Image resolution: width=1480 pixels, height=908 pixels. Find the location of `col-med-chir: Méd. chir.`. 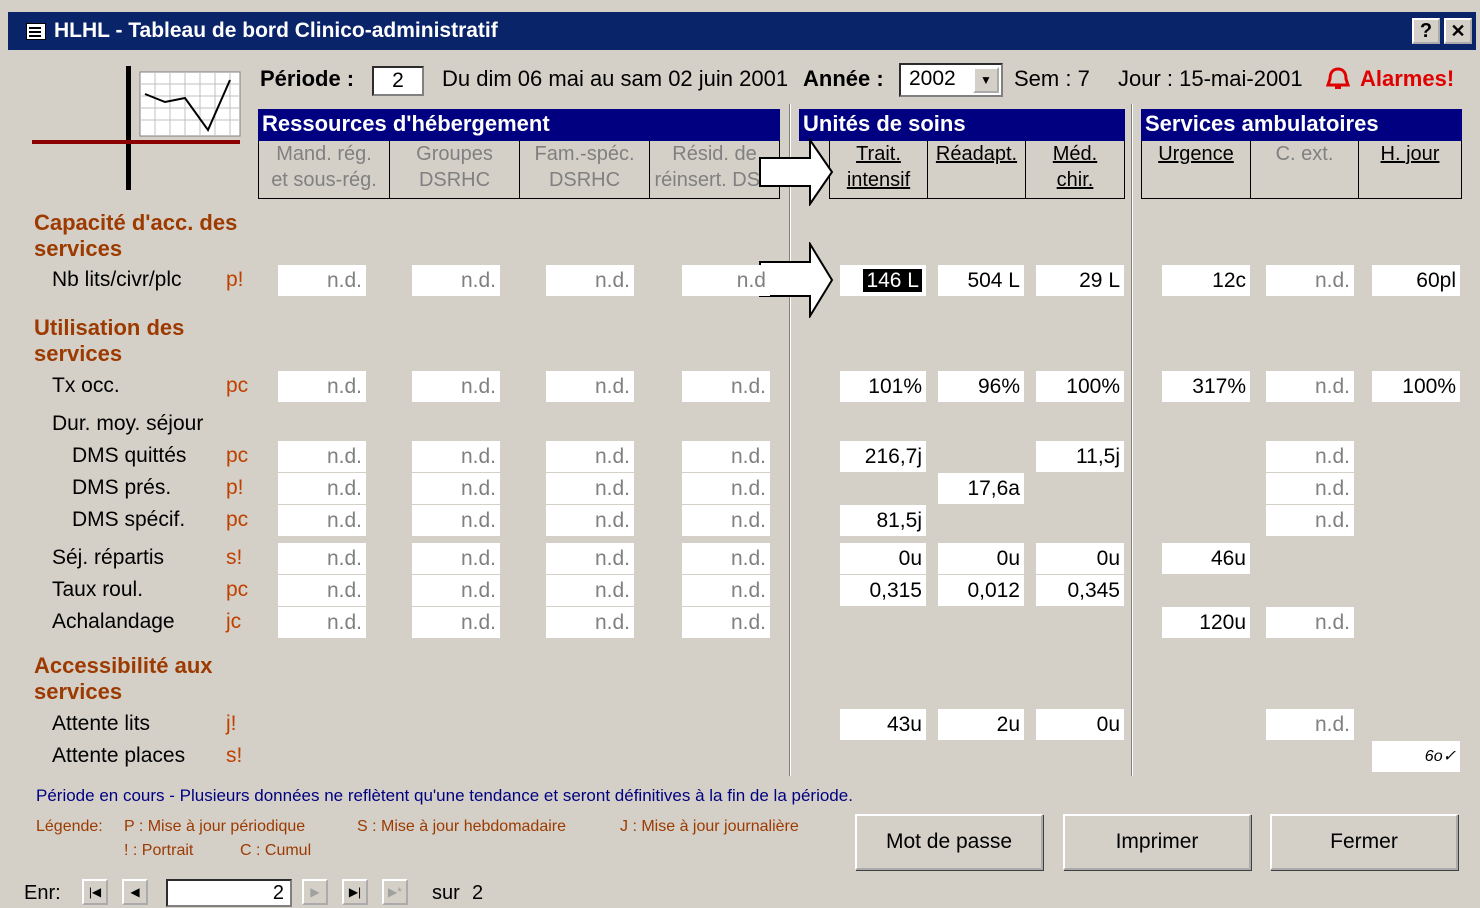

col-med-chir: Méd. chir. is located at coordinates (1075, 170).